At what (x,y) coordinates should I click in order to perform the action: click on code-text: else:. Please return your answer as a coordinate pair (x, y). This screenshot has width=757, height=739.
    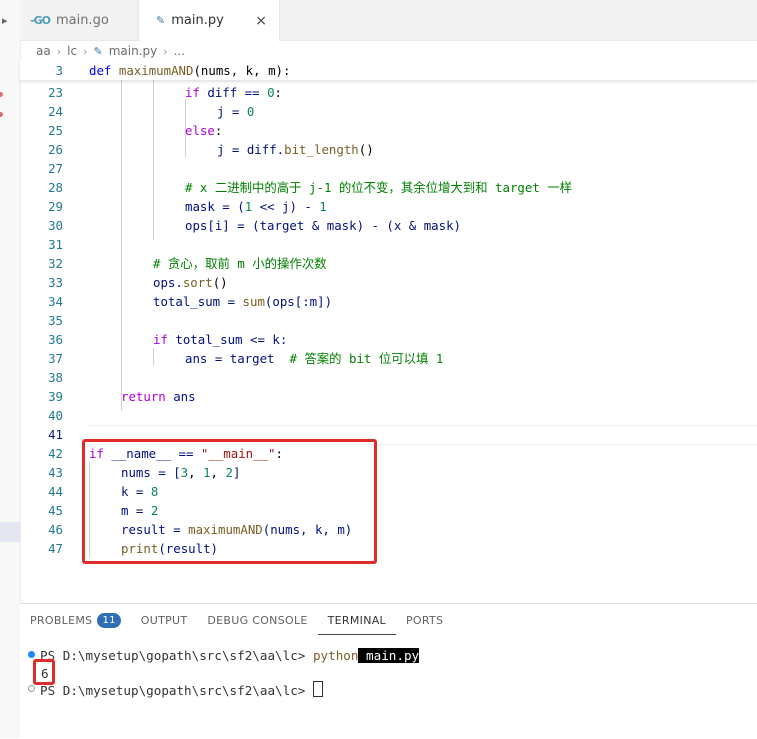
    Looking at the image, I should click on (203, 130).